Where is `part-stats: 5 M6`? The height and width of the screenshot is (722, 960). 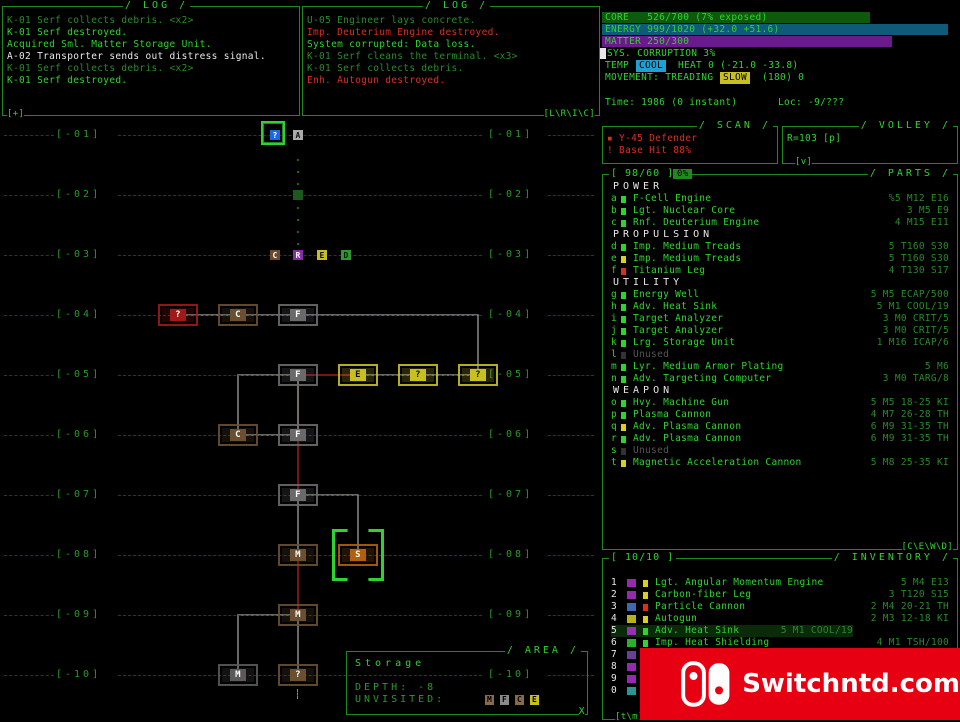
part-stats: 5 M6 is located at coordinates (936, 366).